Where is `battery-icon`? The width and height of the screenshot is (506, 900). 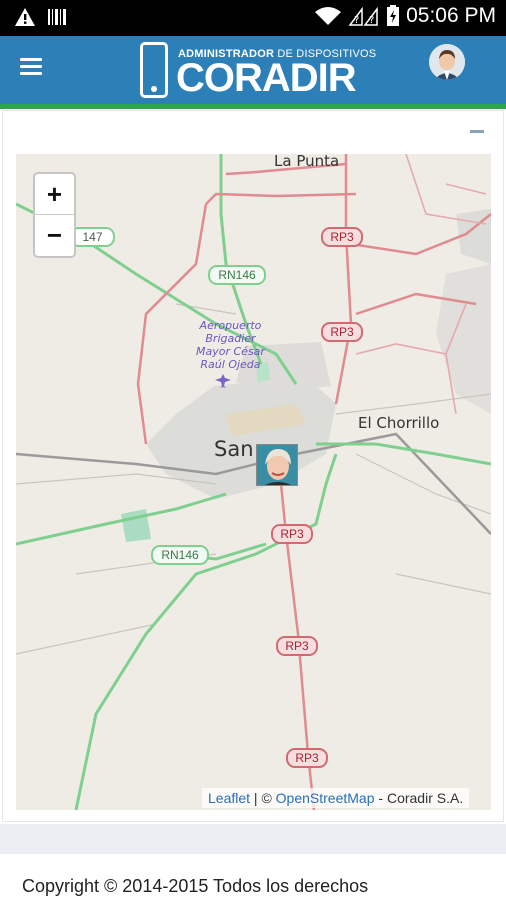
battery-icon is located at coordinates (393, 15).